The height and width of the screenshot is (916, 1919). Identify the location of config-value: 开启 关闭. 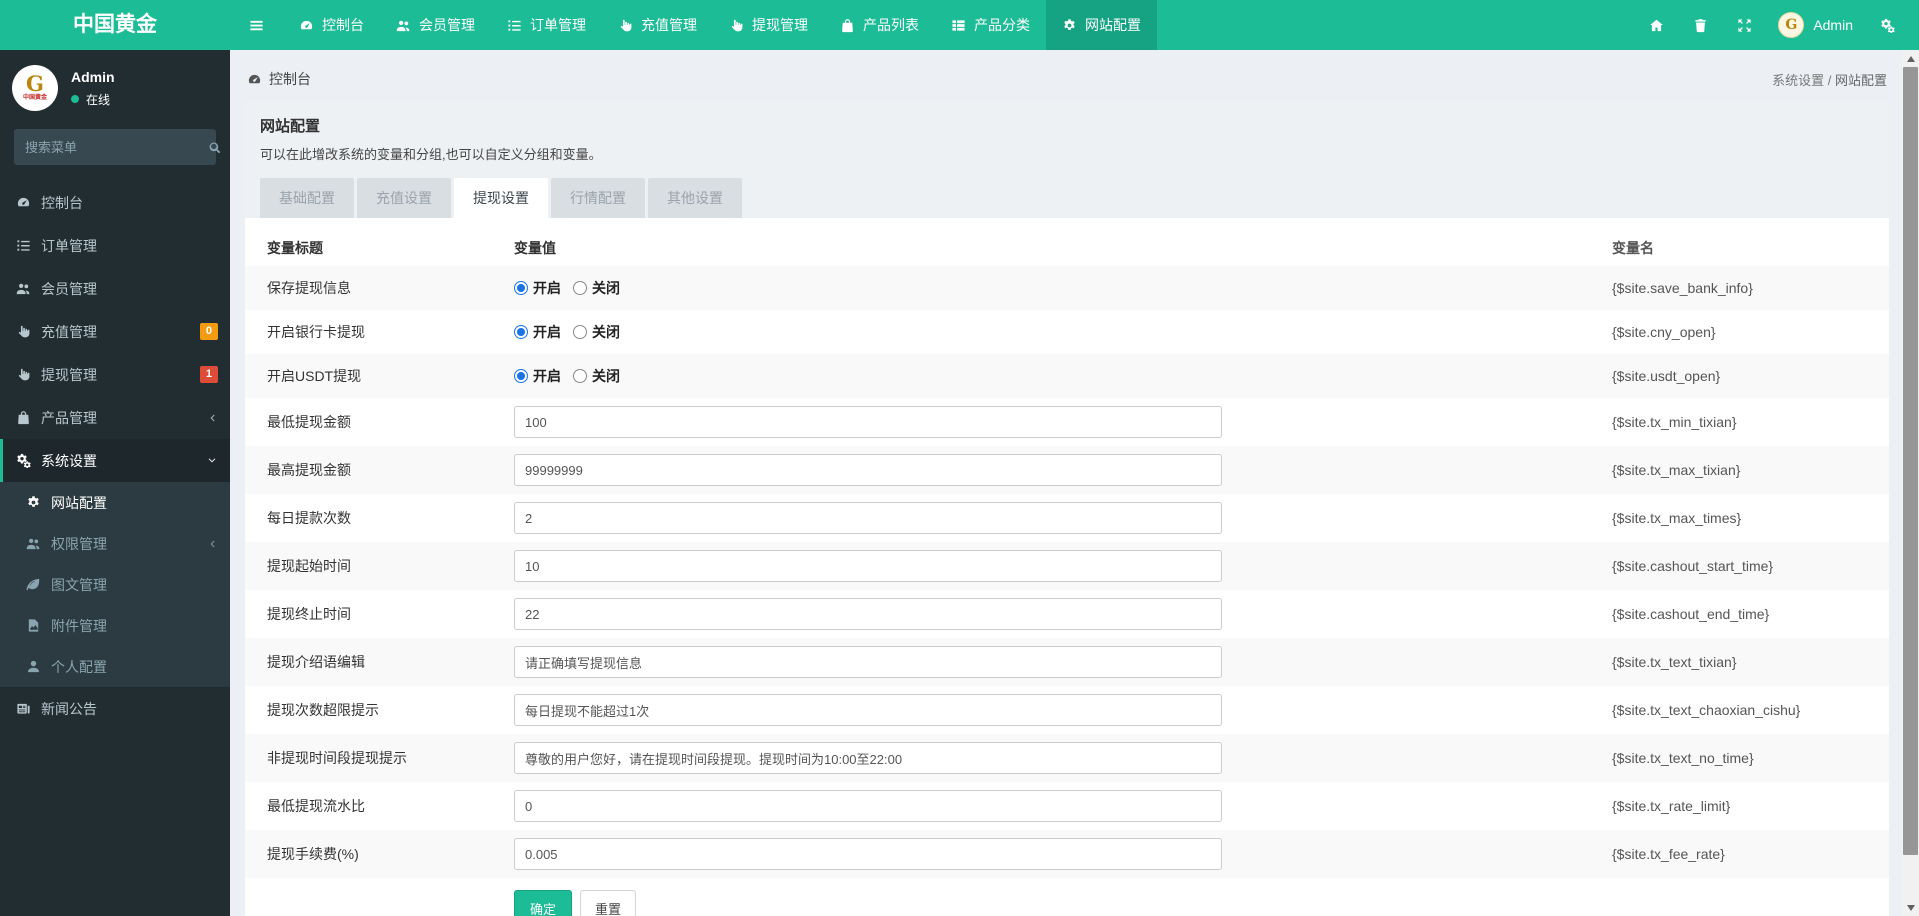
(1063, 376).